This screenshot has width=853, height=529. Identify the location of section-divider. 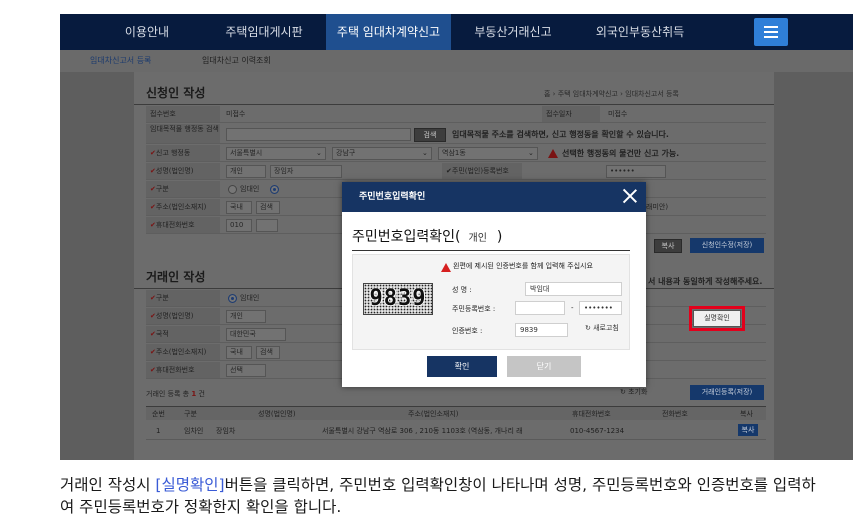
(454, 104).